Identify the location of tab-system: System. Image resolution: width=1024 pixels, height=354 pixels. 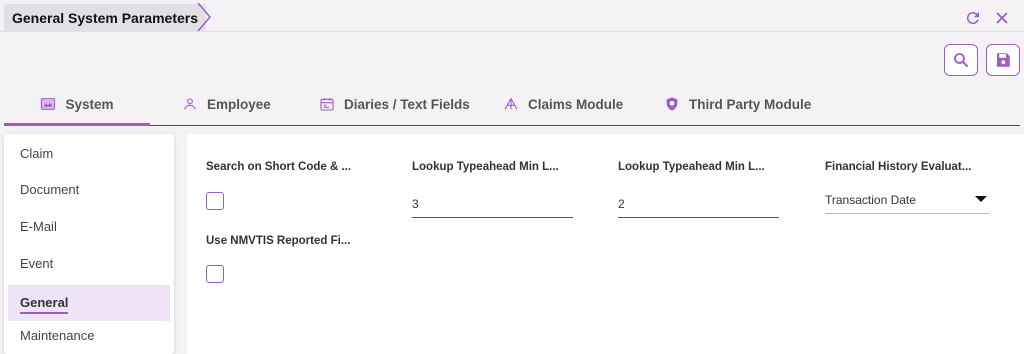
(77, 105).